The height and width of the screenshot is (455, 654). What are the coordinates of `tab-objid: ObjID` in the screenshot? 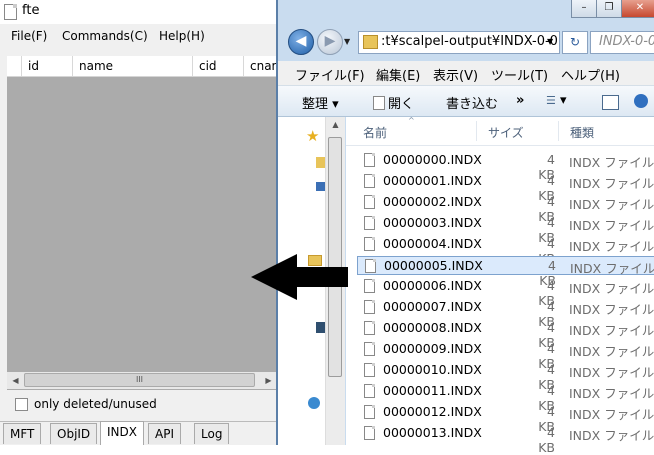 It's located at (74, 433).